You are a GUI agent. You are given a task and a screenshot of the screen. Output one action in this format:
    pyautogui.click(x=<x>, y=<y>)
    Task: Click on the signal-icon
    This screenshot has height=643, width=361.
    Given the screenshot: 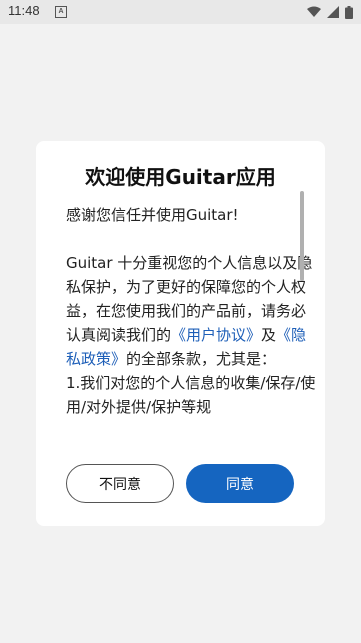 What is the action you would take?
    pyautogui.click(x=333, y=12)
    